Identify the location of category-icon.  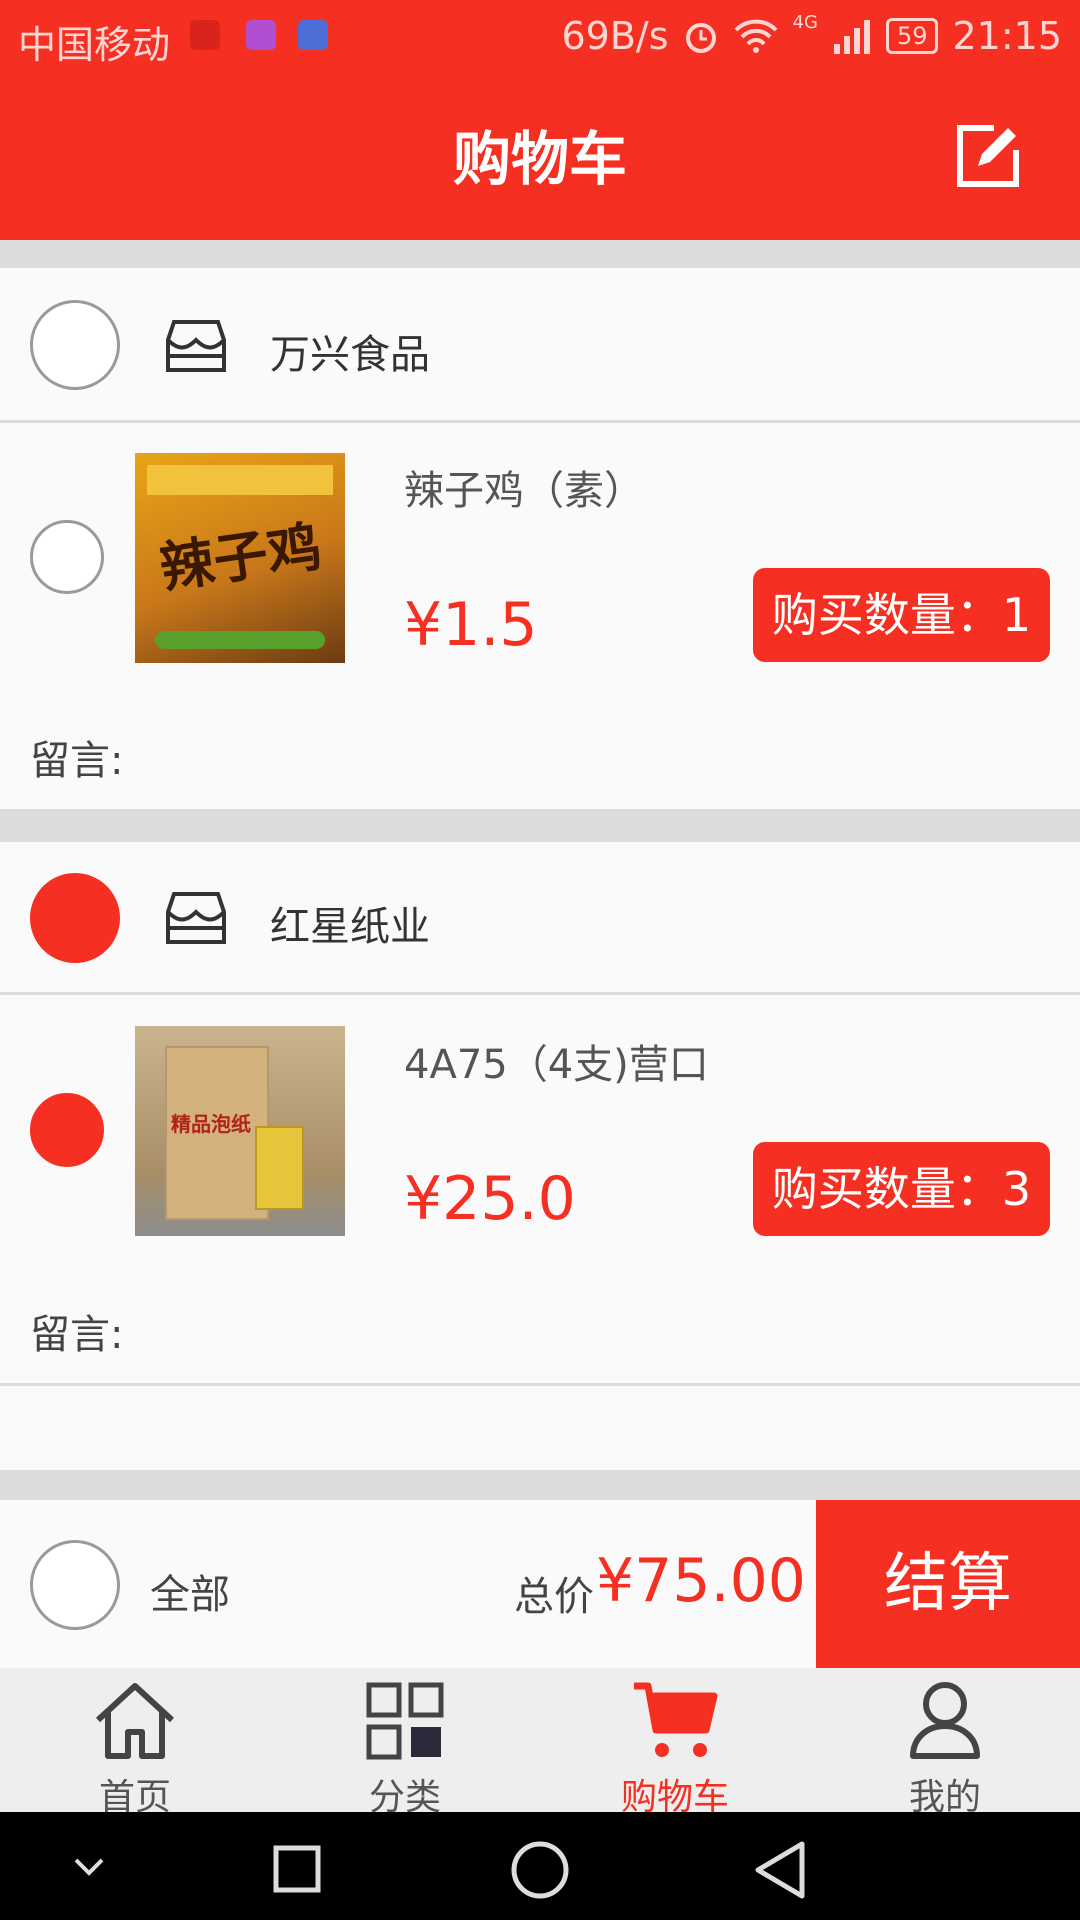
(405, 1721).